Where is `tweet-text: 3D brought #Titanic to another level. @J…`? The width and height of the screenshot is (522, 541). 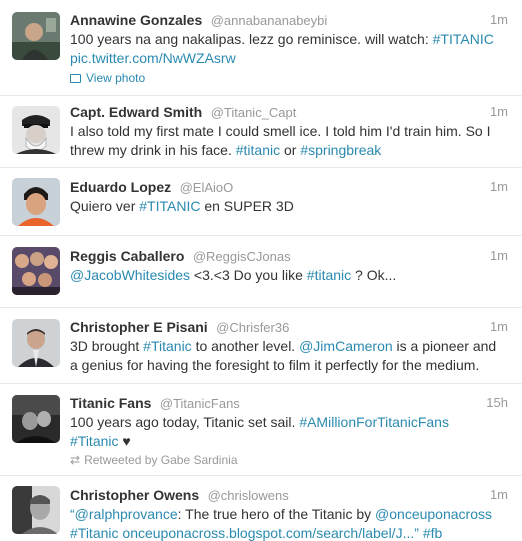 tweet-text: 3D brought #Titanic to another level. @J… is located at coordinates (289, 346).